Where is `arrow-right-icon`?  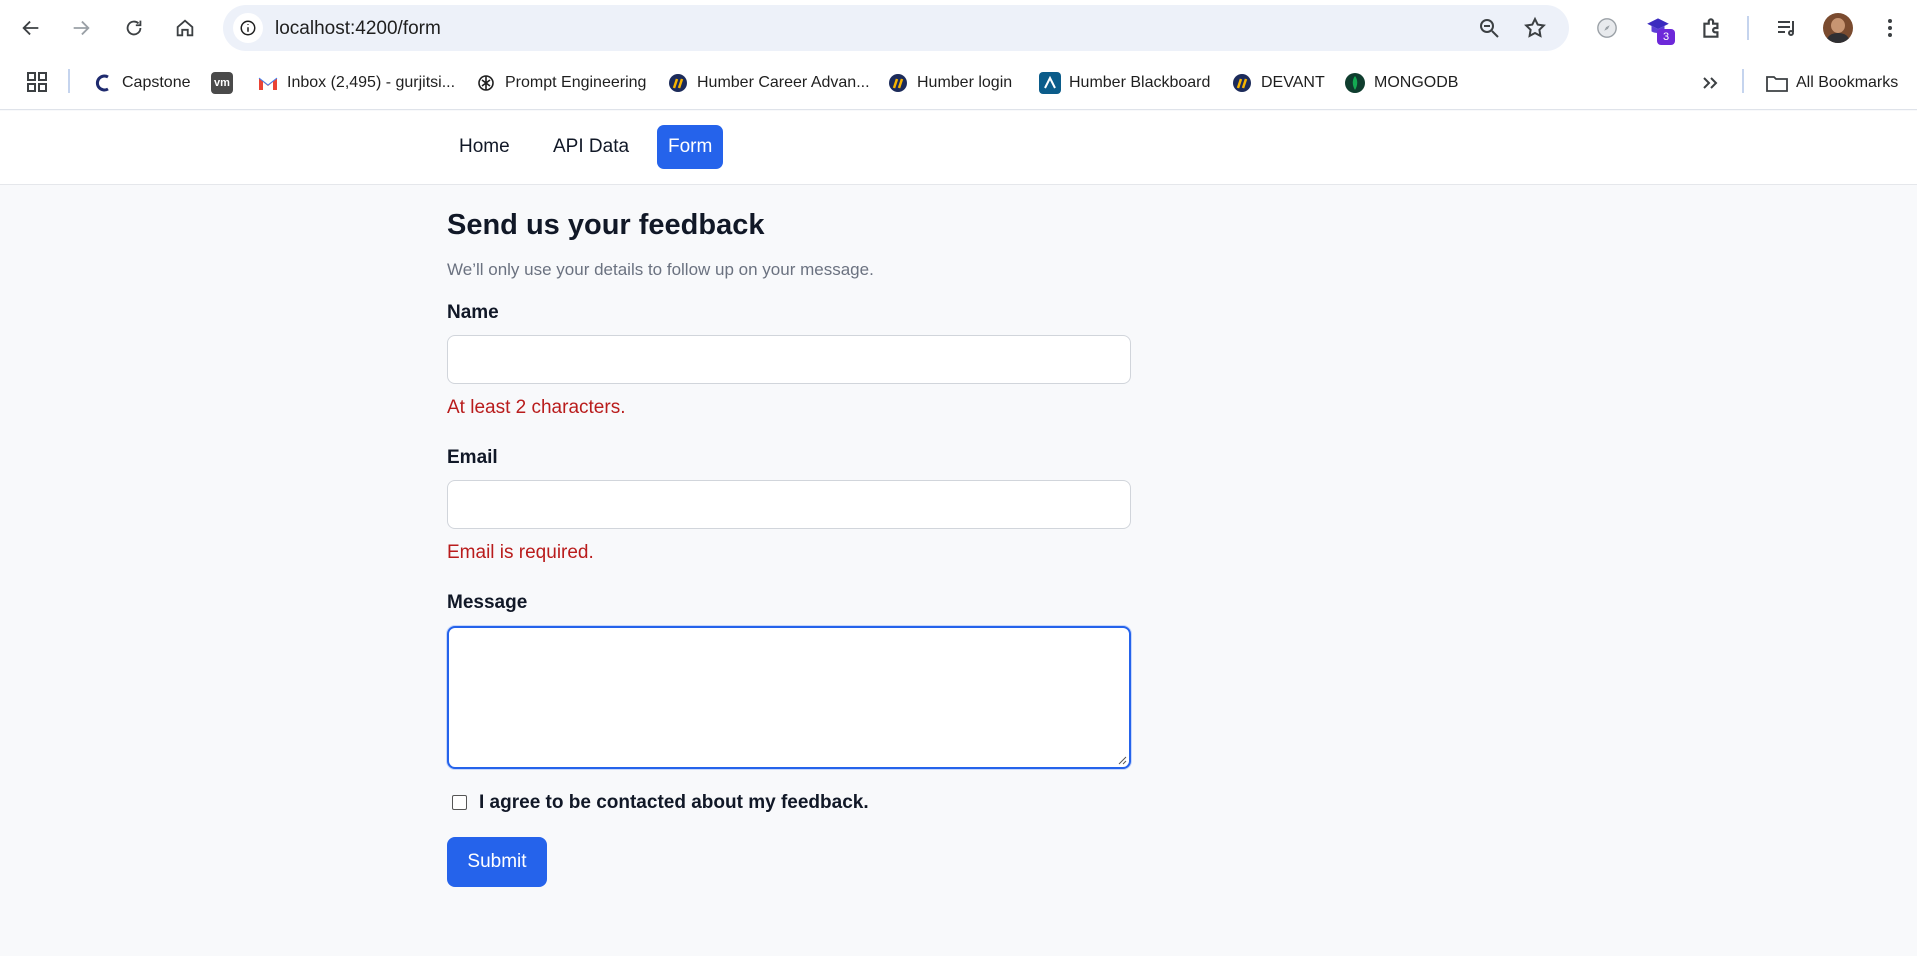
arrow-right-icon is located at coordinates (81, 28).